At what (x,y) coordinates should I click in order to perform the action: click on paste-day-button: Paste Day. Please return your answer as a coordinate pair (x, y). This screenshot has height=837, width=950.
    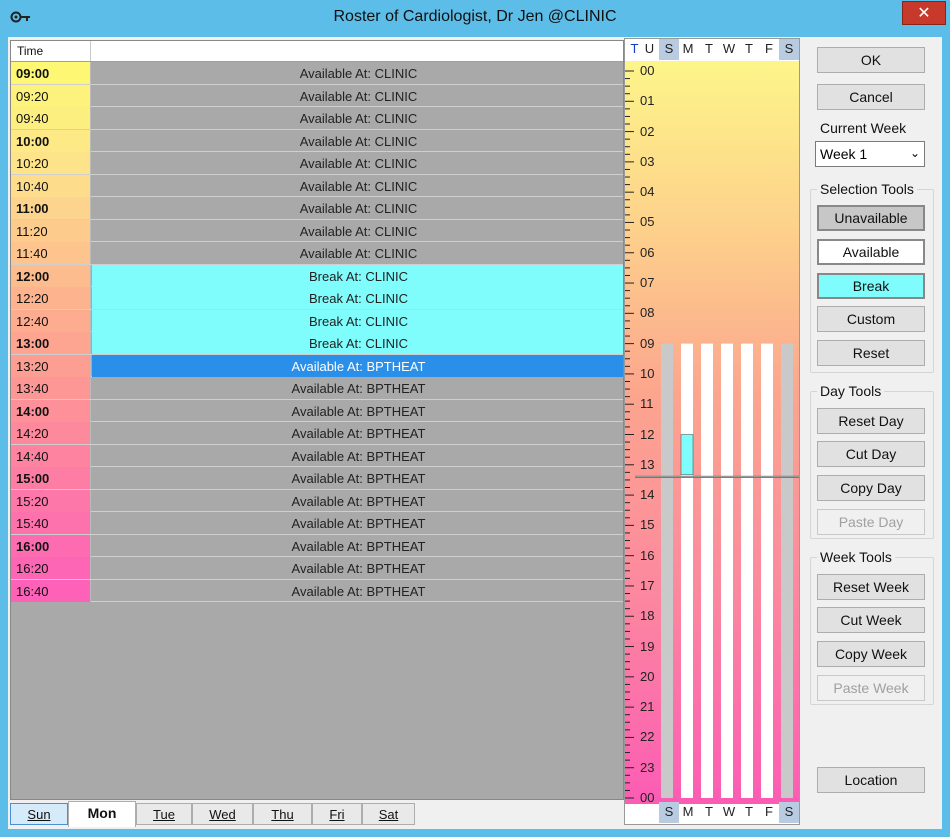
    Looking at the image, I should click on (871, 522).